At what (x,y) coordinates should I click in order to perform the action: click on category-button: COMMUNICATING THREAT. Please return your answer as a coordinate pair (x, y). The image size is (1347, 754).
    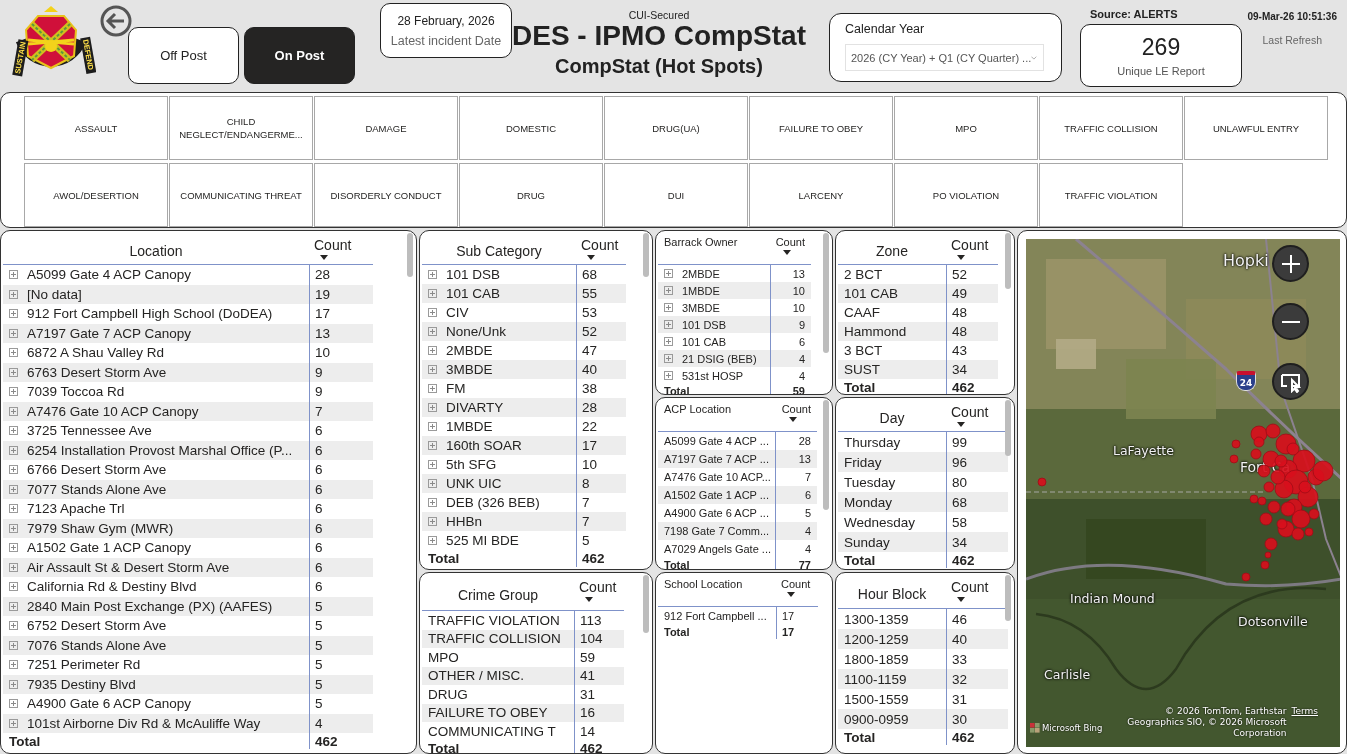
    Looking at the image, I should click on (241, 195).